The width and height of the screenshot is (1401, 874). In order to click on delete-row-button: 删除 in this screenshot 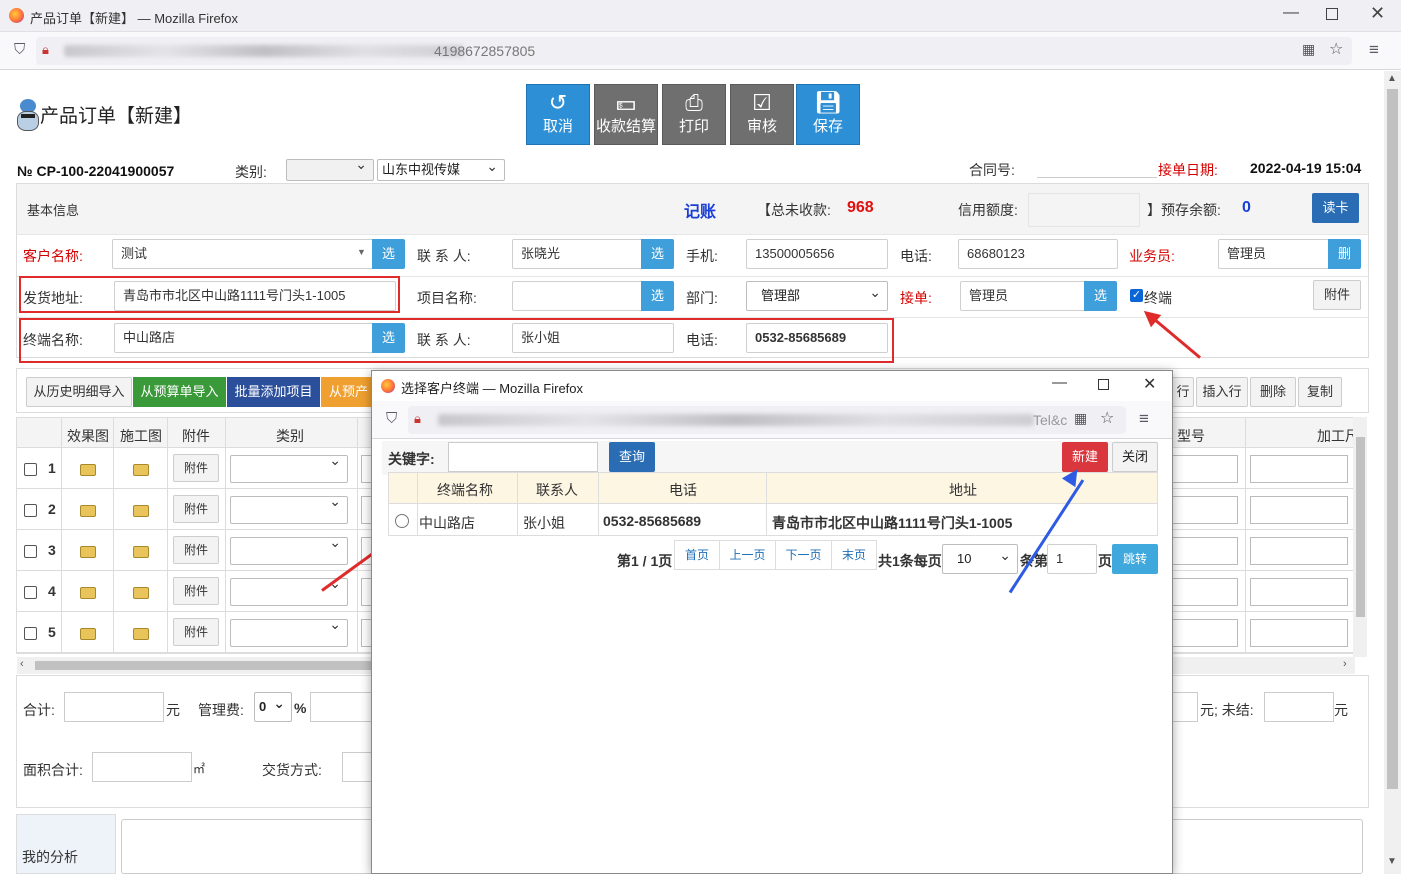, I will do `click(1273, 392)`.